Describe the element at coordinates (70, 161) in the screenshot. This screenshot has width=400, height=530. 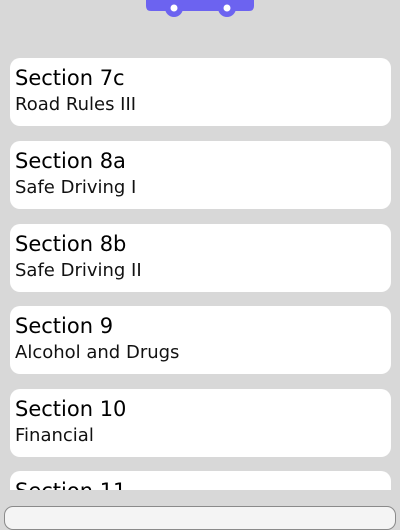
I see `section-title: Section 8a` at that location.